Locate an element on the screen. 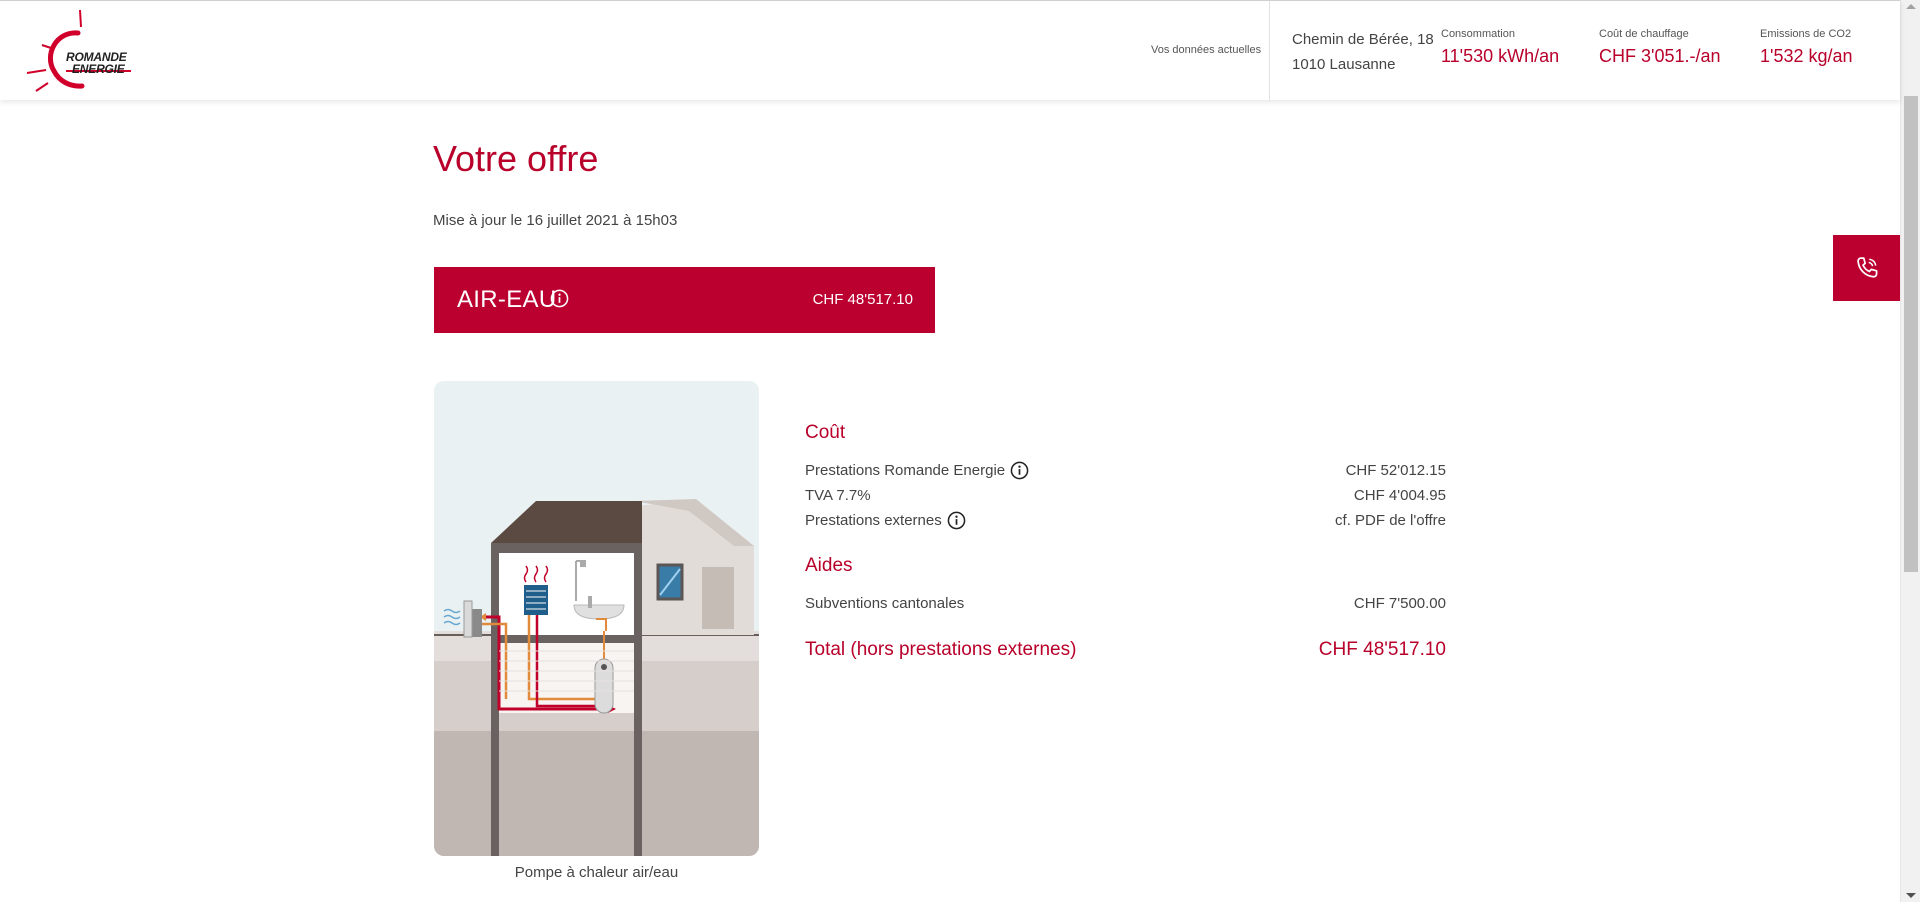 The width and height of the screenshot is (1920, 902). cost-row-label: TVA 7.7% is located at coordinates (838, 495).